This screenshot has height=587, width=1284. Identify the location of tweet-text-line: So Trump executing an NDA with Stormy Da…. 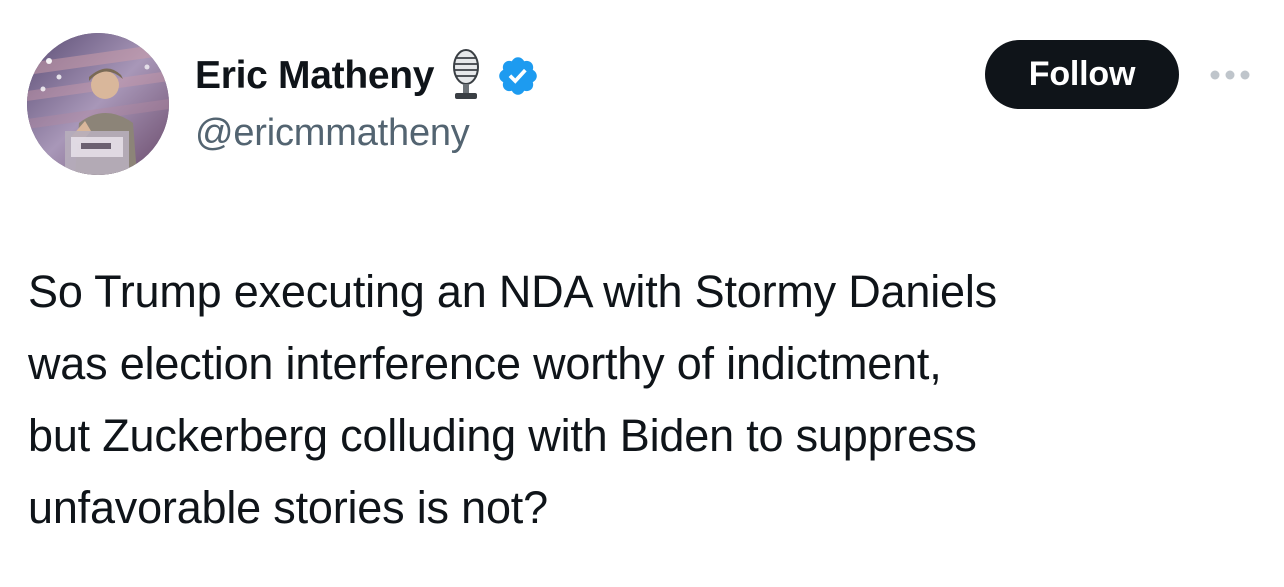
(512, 291).